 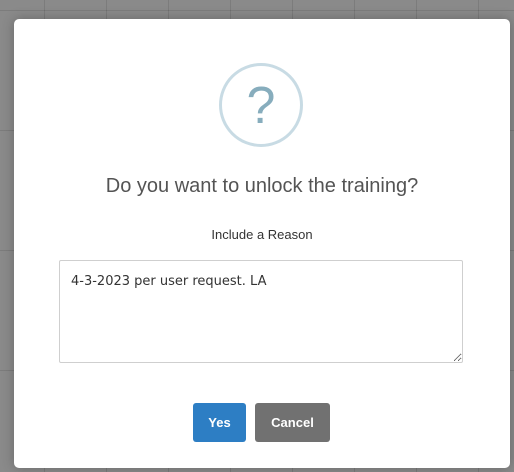 What do you see at coordinates (262, 234) in the screenshot?
I see `reason-label: Include a Reason` at bounding box center [262, 234].